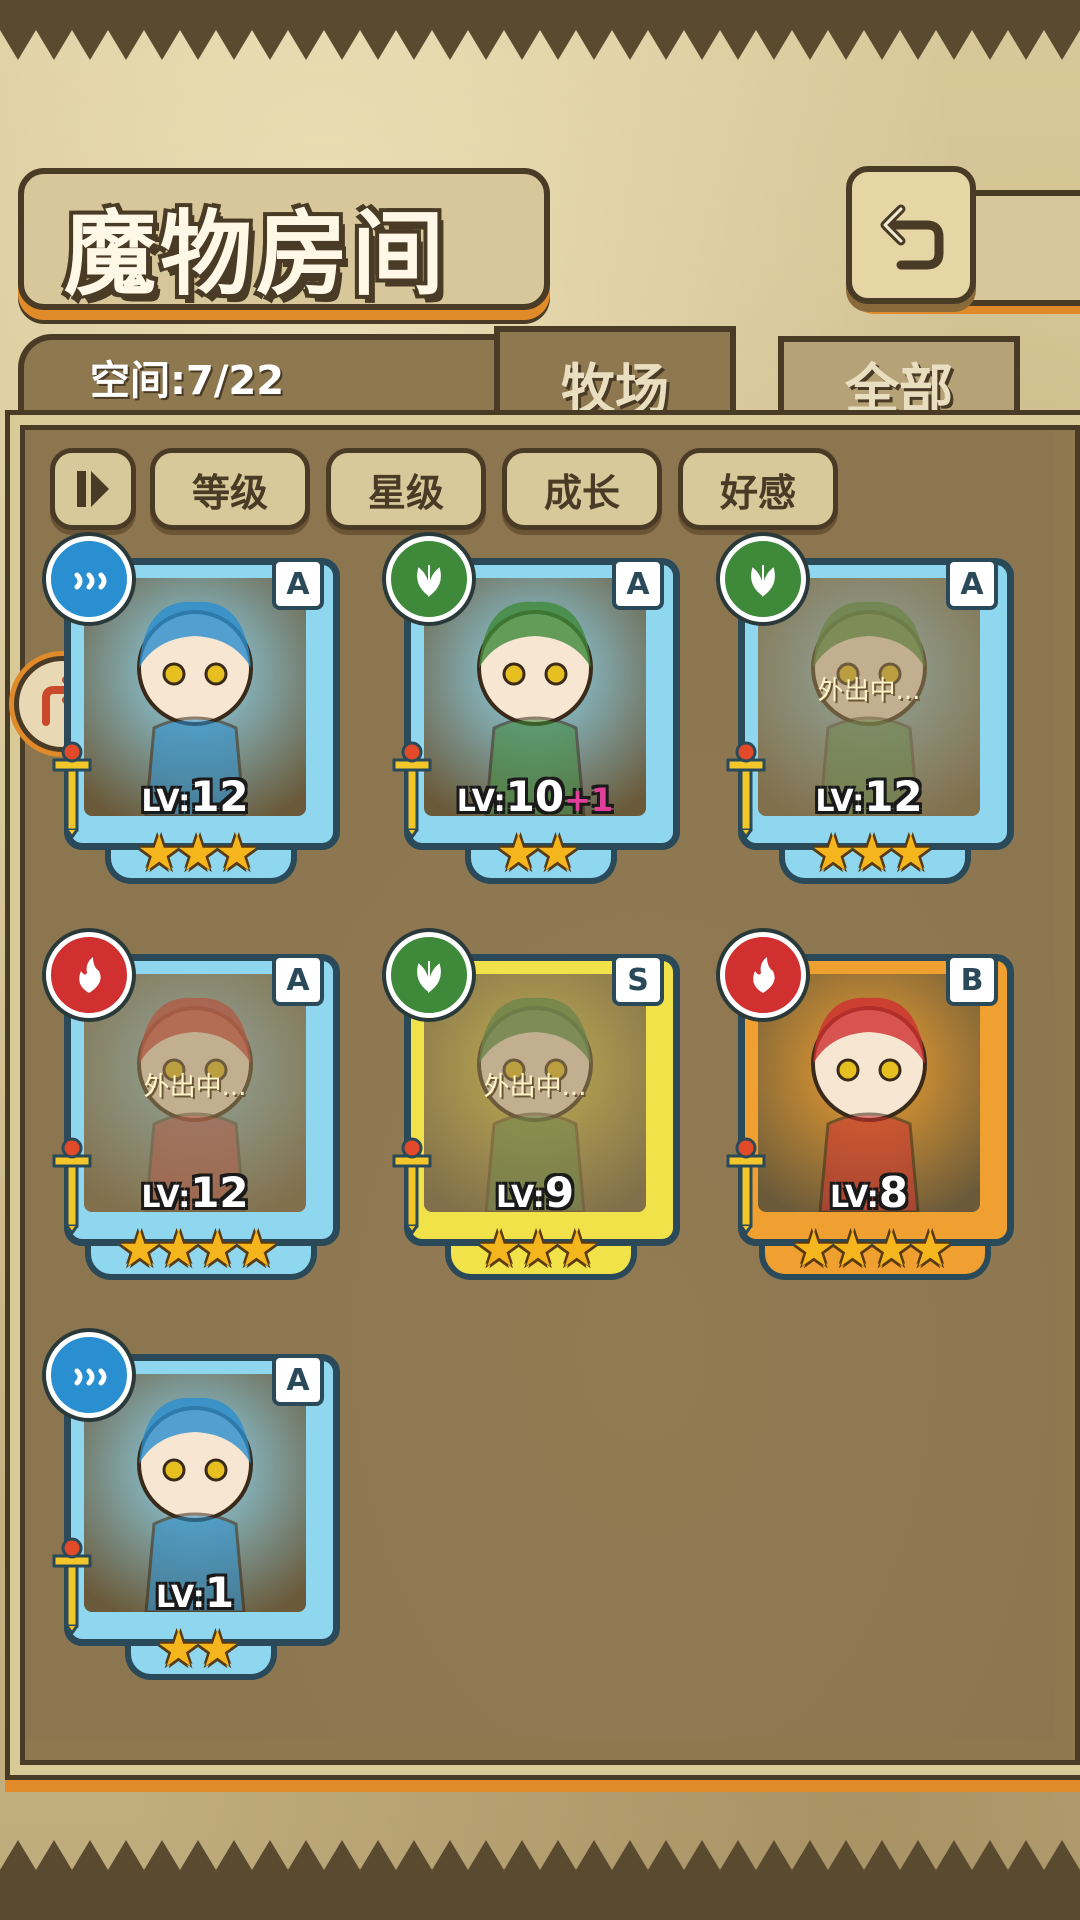 This screenshot has width=1080, height=1920. I want to click on level-label: LV:10+1, so click(535, 796).